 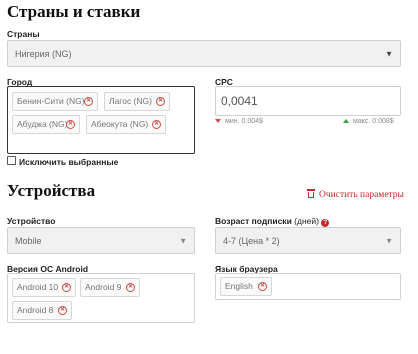 I want to click on cpc-input-value: 0,0041, so click(x=239, y=101).